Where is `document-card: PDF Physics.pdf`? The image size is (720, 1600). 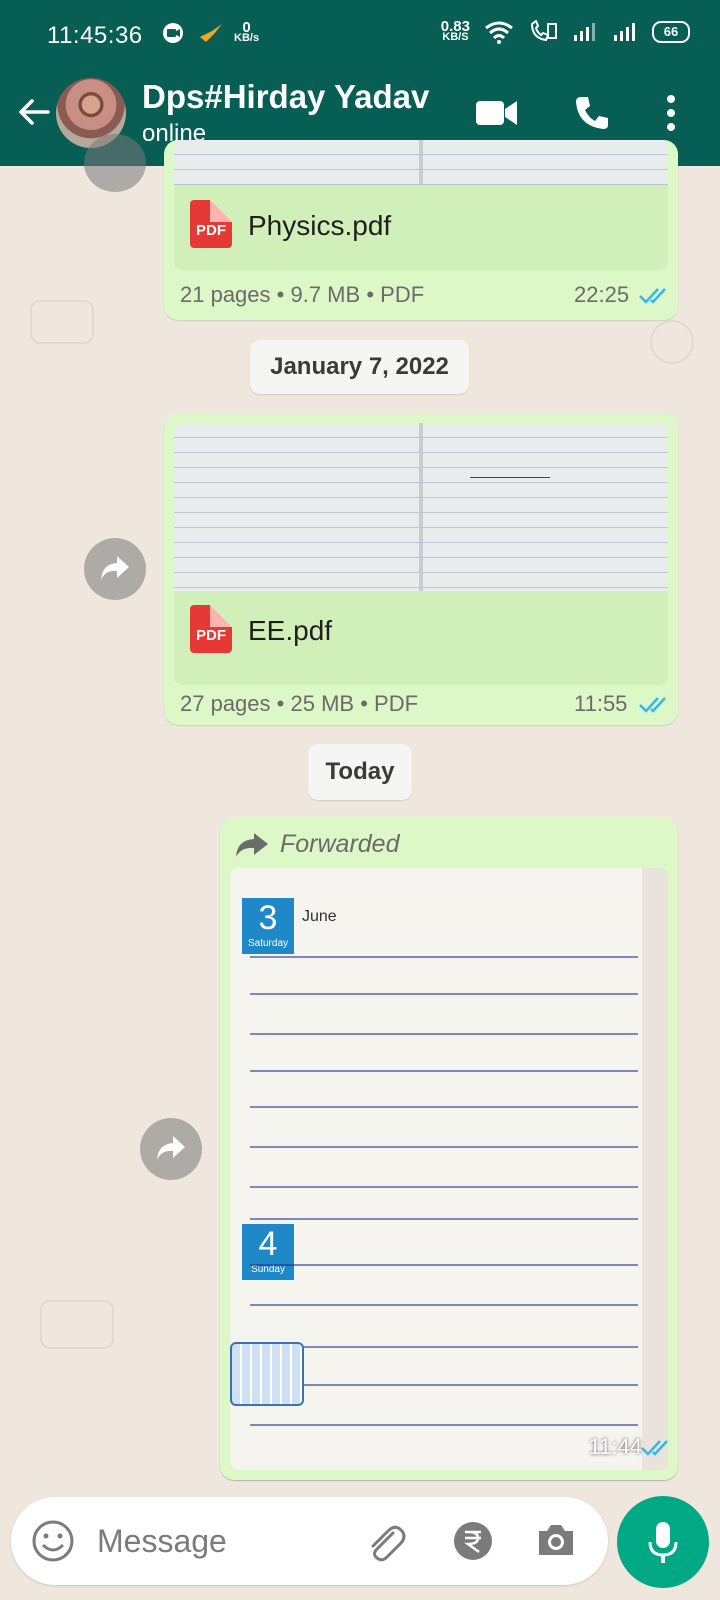
document-card: PDF Physics.pdf is located at coordinates (421, 205).